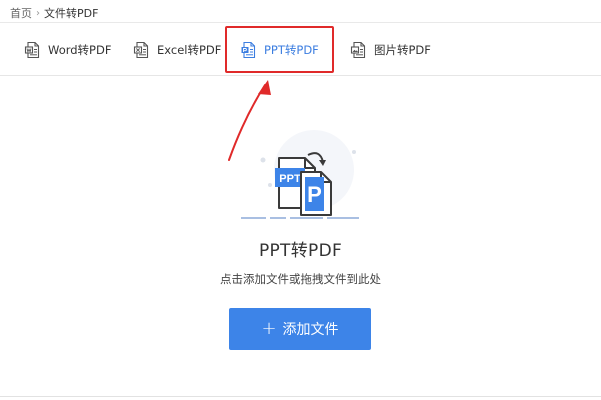 This screenshot has height=400, width=601. What do you see at coordinates (32, 50) in the screenshot?
I see `word-doc-icon` at bounding box center [32, 50].